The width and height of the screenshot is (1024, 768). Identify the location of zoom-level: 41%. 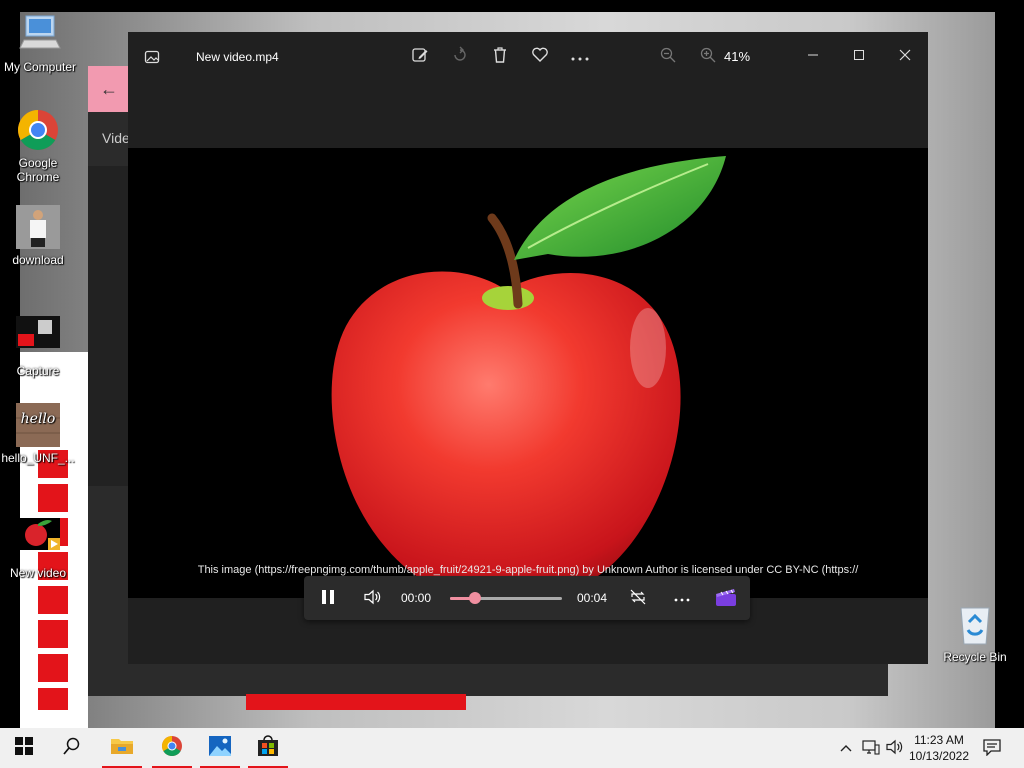
(737, 56).